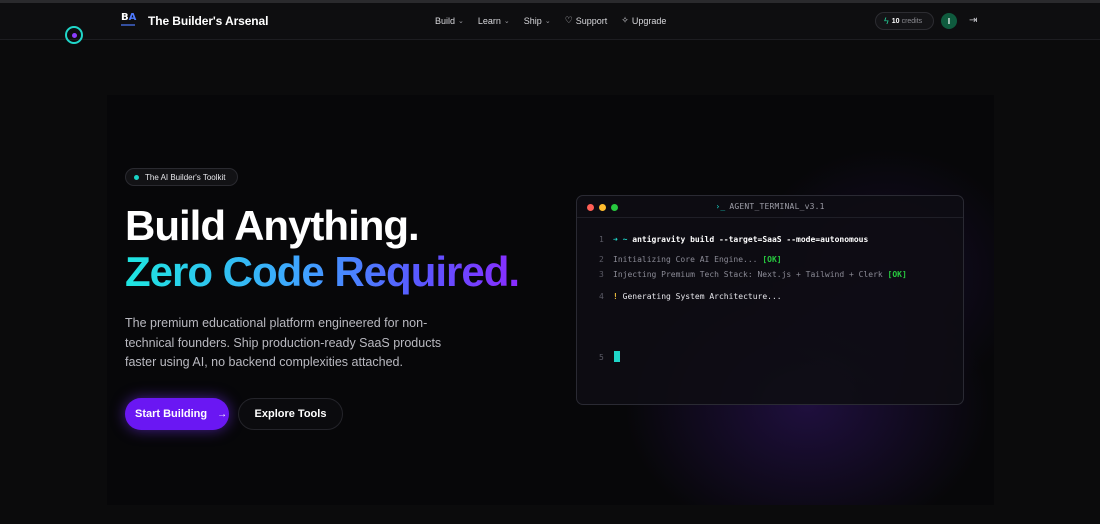 The height and width of the screenshot is (524, 1100). What do you see at coordinates (222, 414) in the screenshot?
I see `arrow-right-icon: →` at bounding box center [222, 414].